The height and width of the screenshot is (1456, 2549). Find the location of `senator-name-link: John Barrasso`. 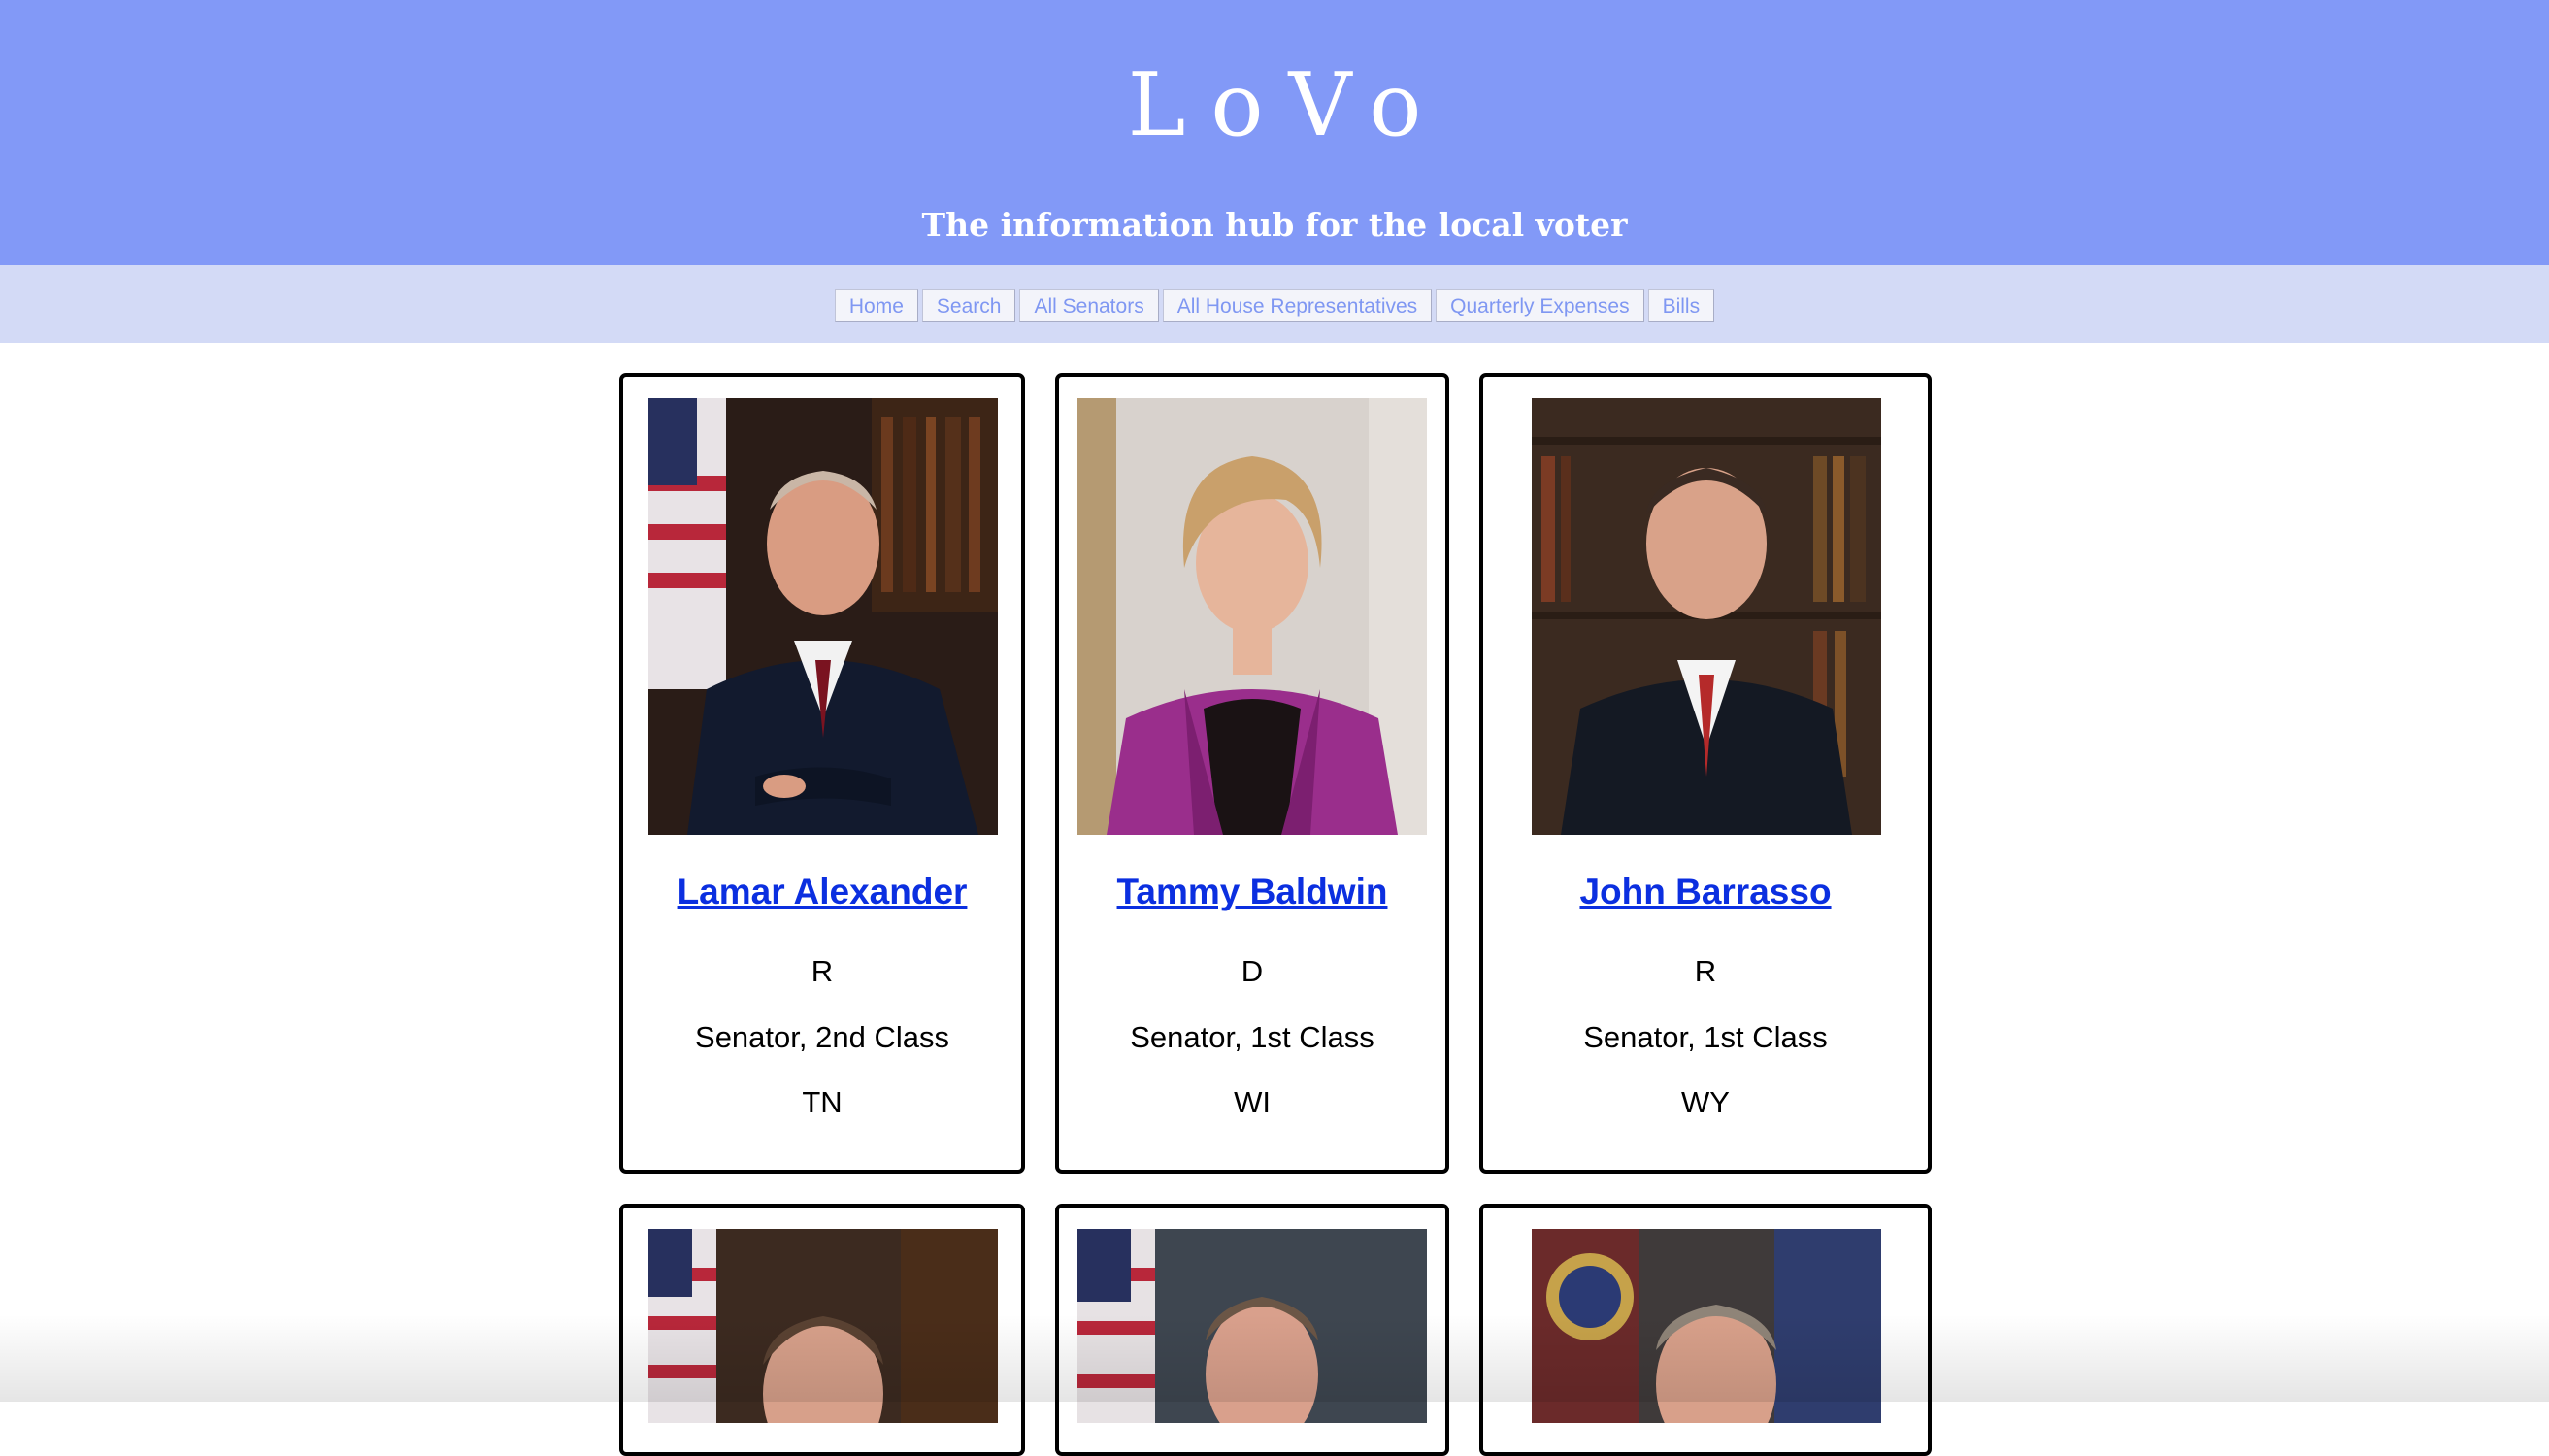

senator-name-link: John Barrasso is located at coordinates (1705, 892).